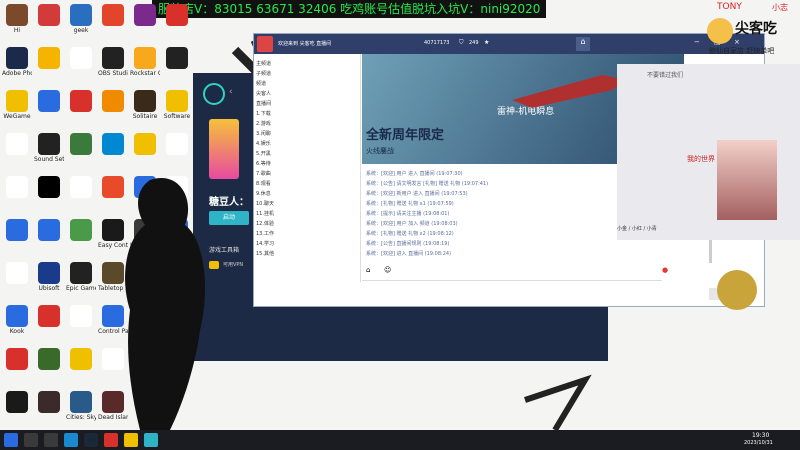  Describe the element at coordinates (306, 254) in the screenshot. I see `channel-item: 15.其他` at that location.